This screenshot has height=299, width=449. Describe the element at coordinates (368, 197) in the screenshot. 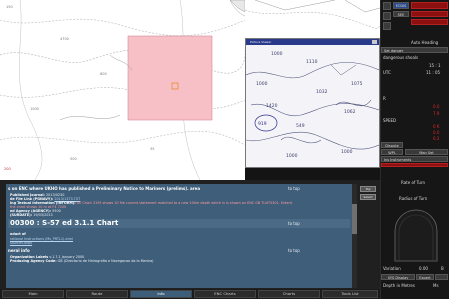

I see `select-button: Select` at that location.